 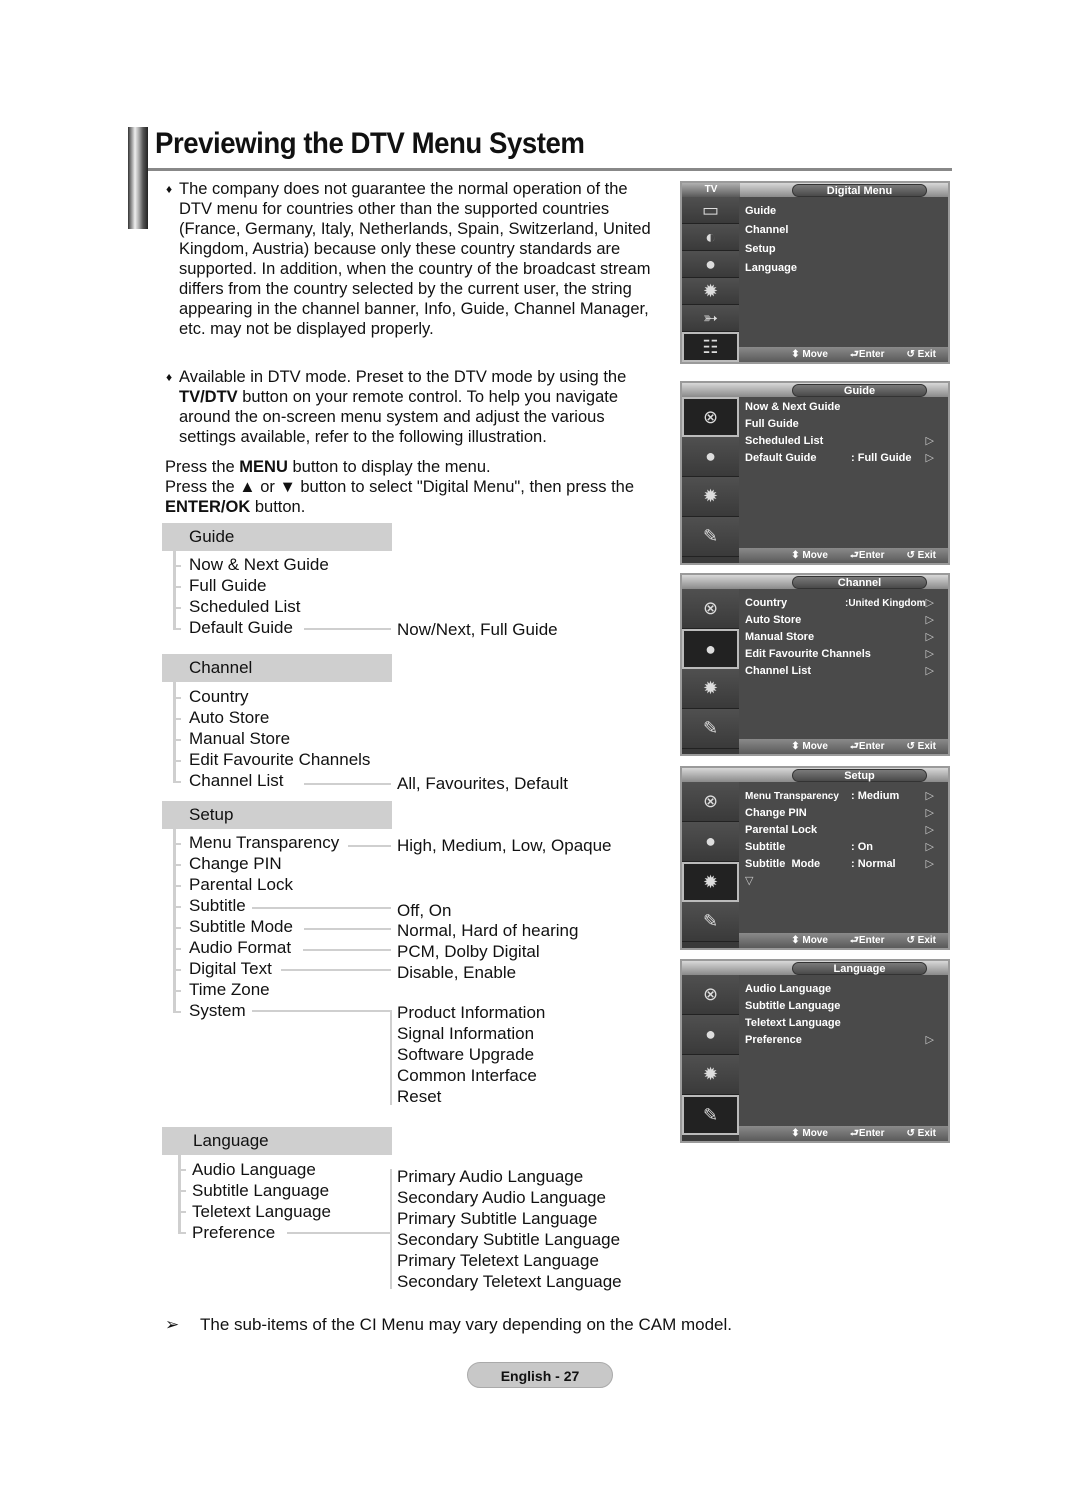 I want to click on tree-item: Scheduled List, so click(x=245, y=606).